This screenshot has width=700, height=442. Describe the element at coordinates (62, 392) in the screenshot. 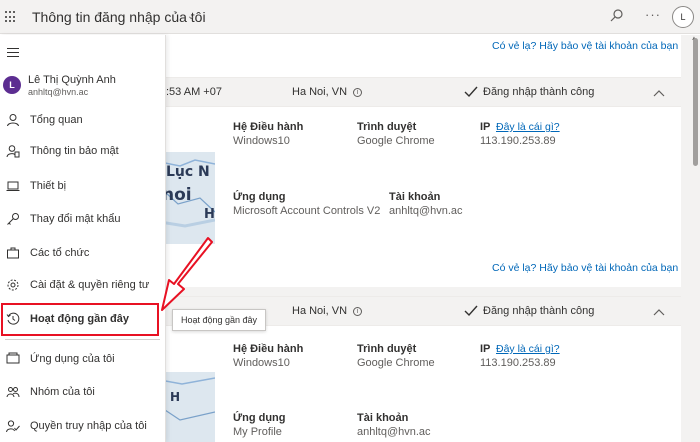

I see `nav-item-label: Nhóm của tôi` at that location.